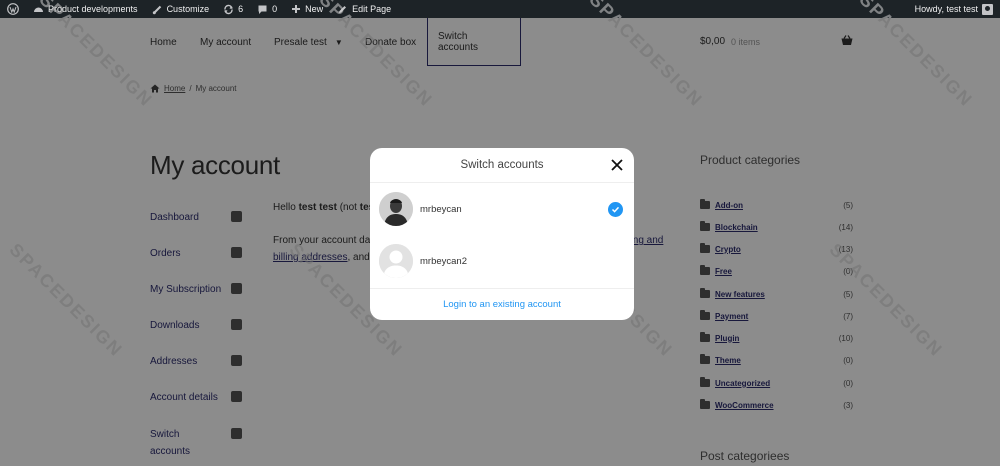 Image resolution: width=1000 pixels, height=466 pixels. I want to click on person-photo-icon, so click(396, 209).